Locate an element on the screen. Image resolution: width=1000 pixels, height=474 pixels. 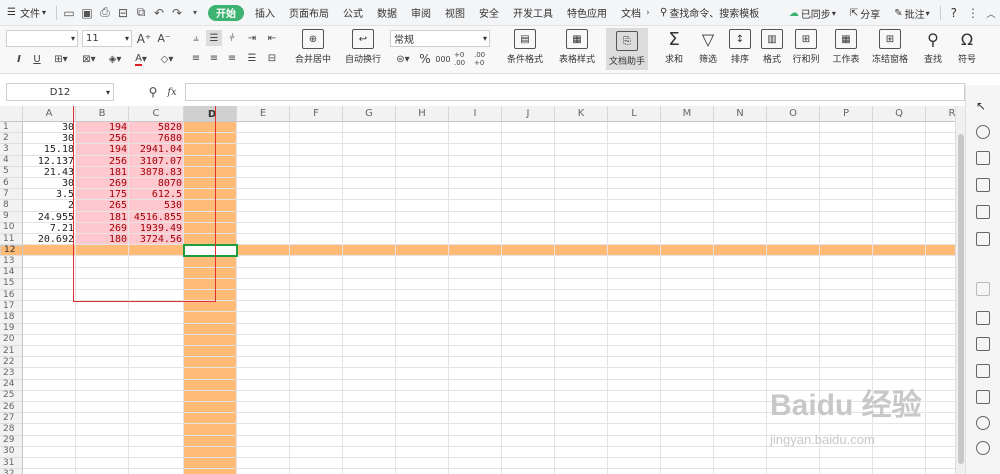
row-header-16: 16 is located at coordinates (11, 296).